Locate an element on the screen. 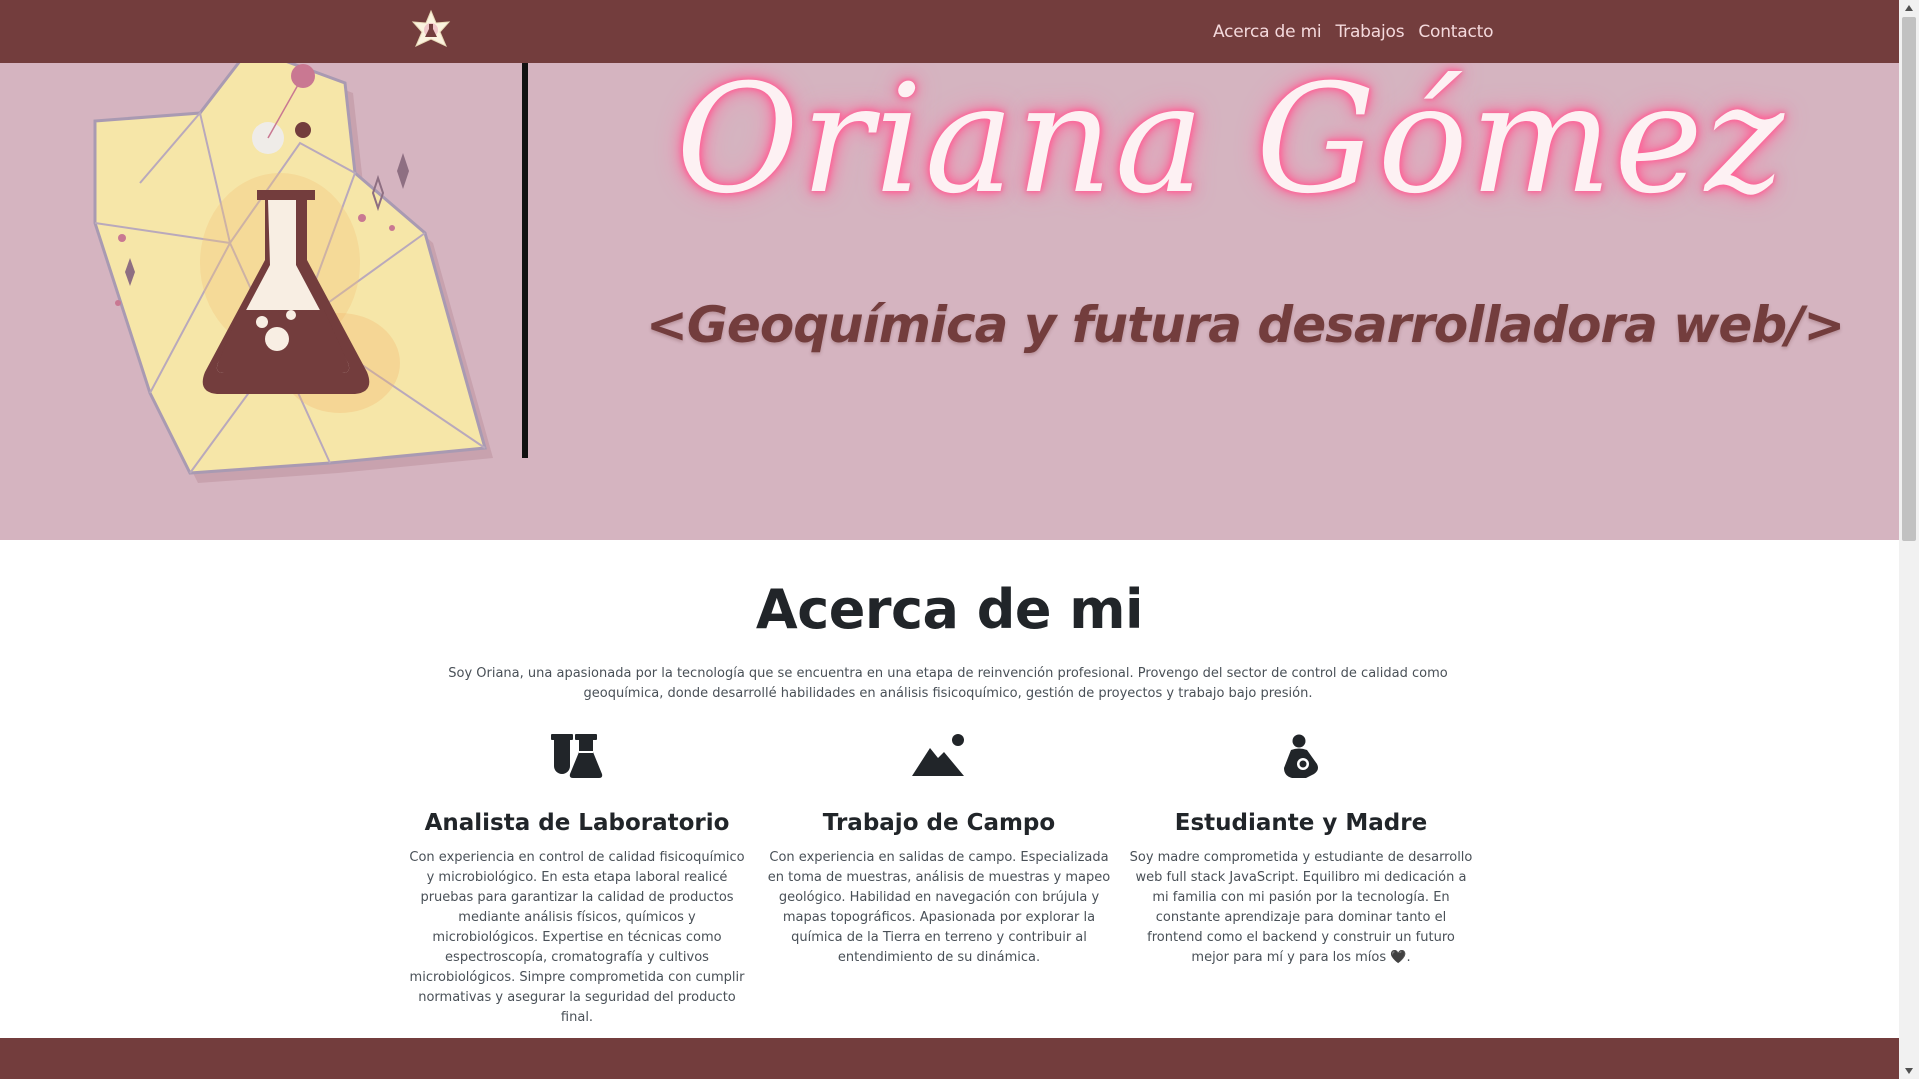 The width and height of the screenshot is (1919, 1079). nav-link-acerca: Acerca de mi is located at coordinates (1267, 32).